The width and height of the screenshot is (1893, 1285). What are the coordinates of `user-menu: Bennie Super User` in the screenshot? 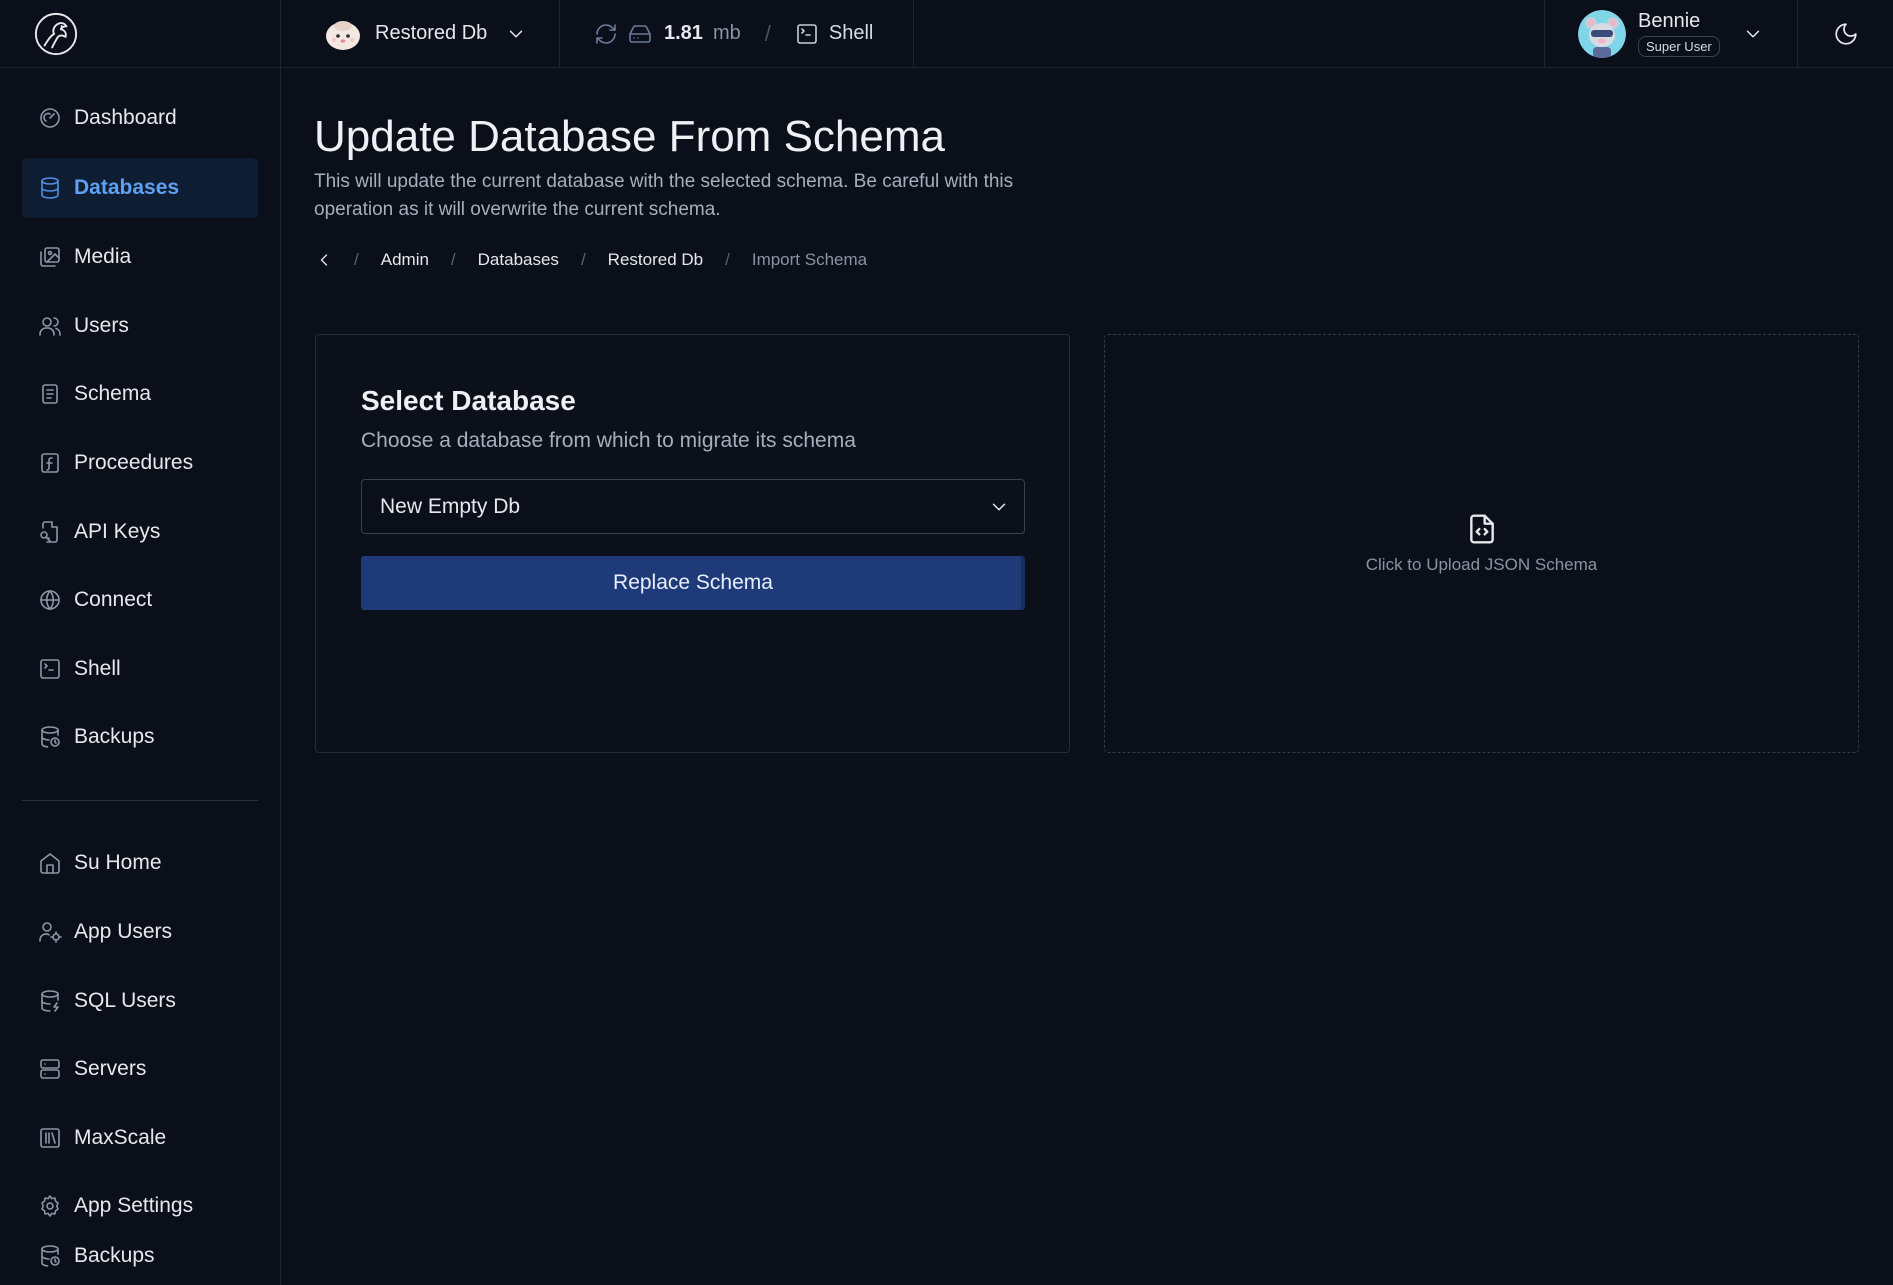 It's located at (1671, 33).